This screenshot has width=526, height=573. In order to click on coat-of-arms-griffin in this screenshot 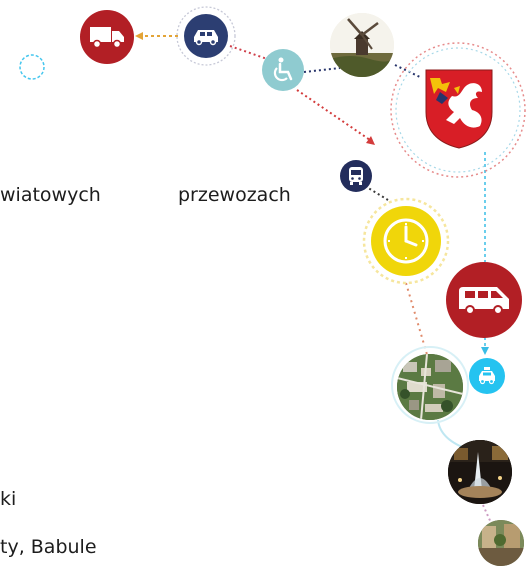, I will do `click(459, 109)`.